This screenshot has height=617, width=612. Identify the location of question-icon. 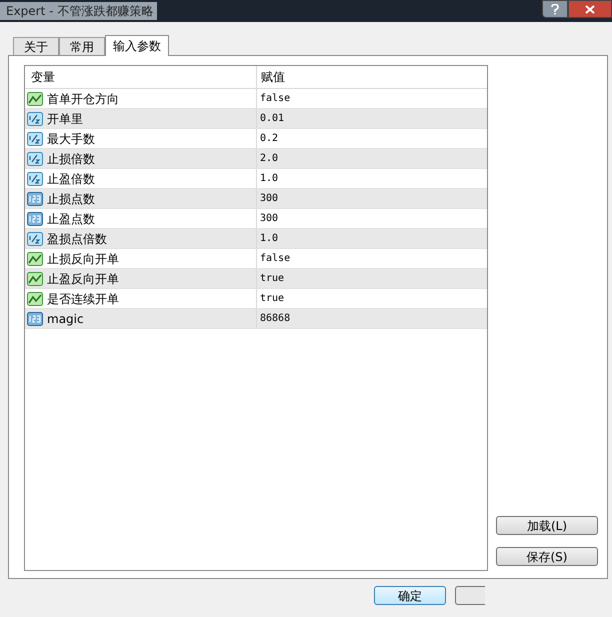
(555, 9).